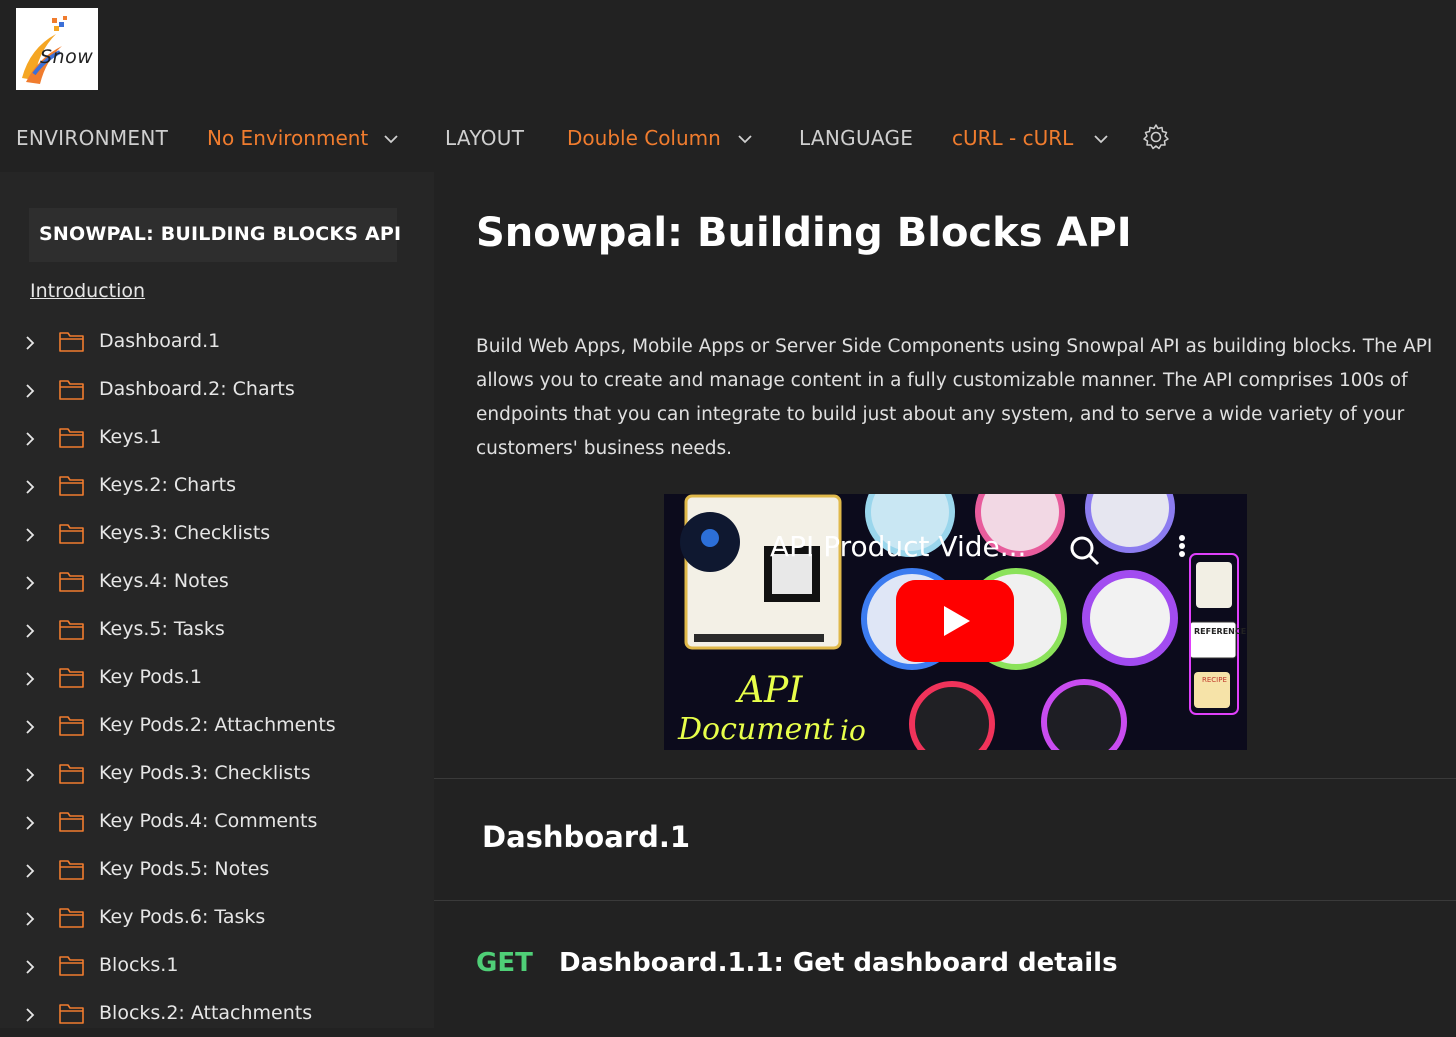  I want to click on sidebar-folder-label: Key Pods.3: Checklists, so click(205, 773).